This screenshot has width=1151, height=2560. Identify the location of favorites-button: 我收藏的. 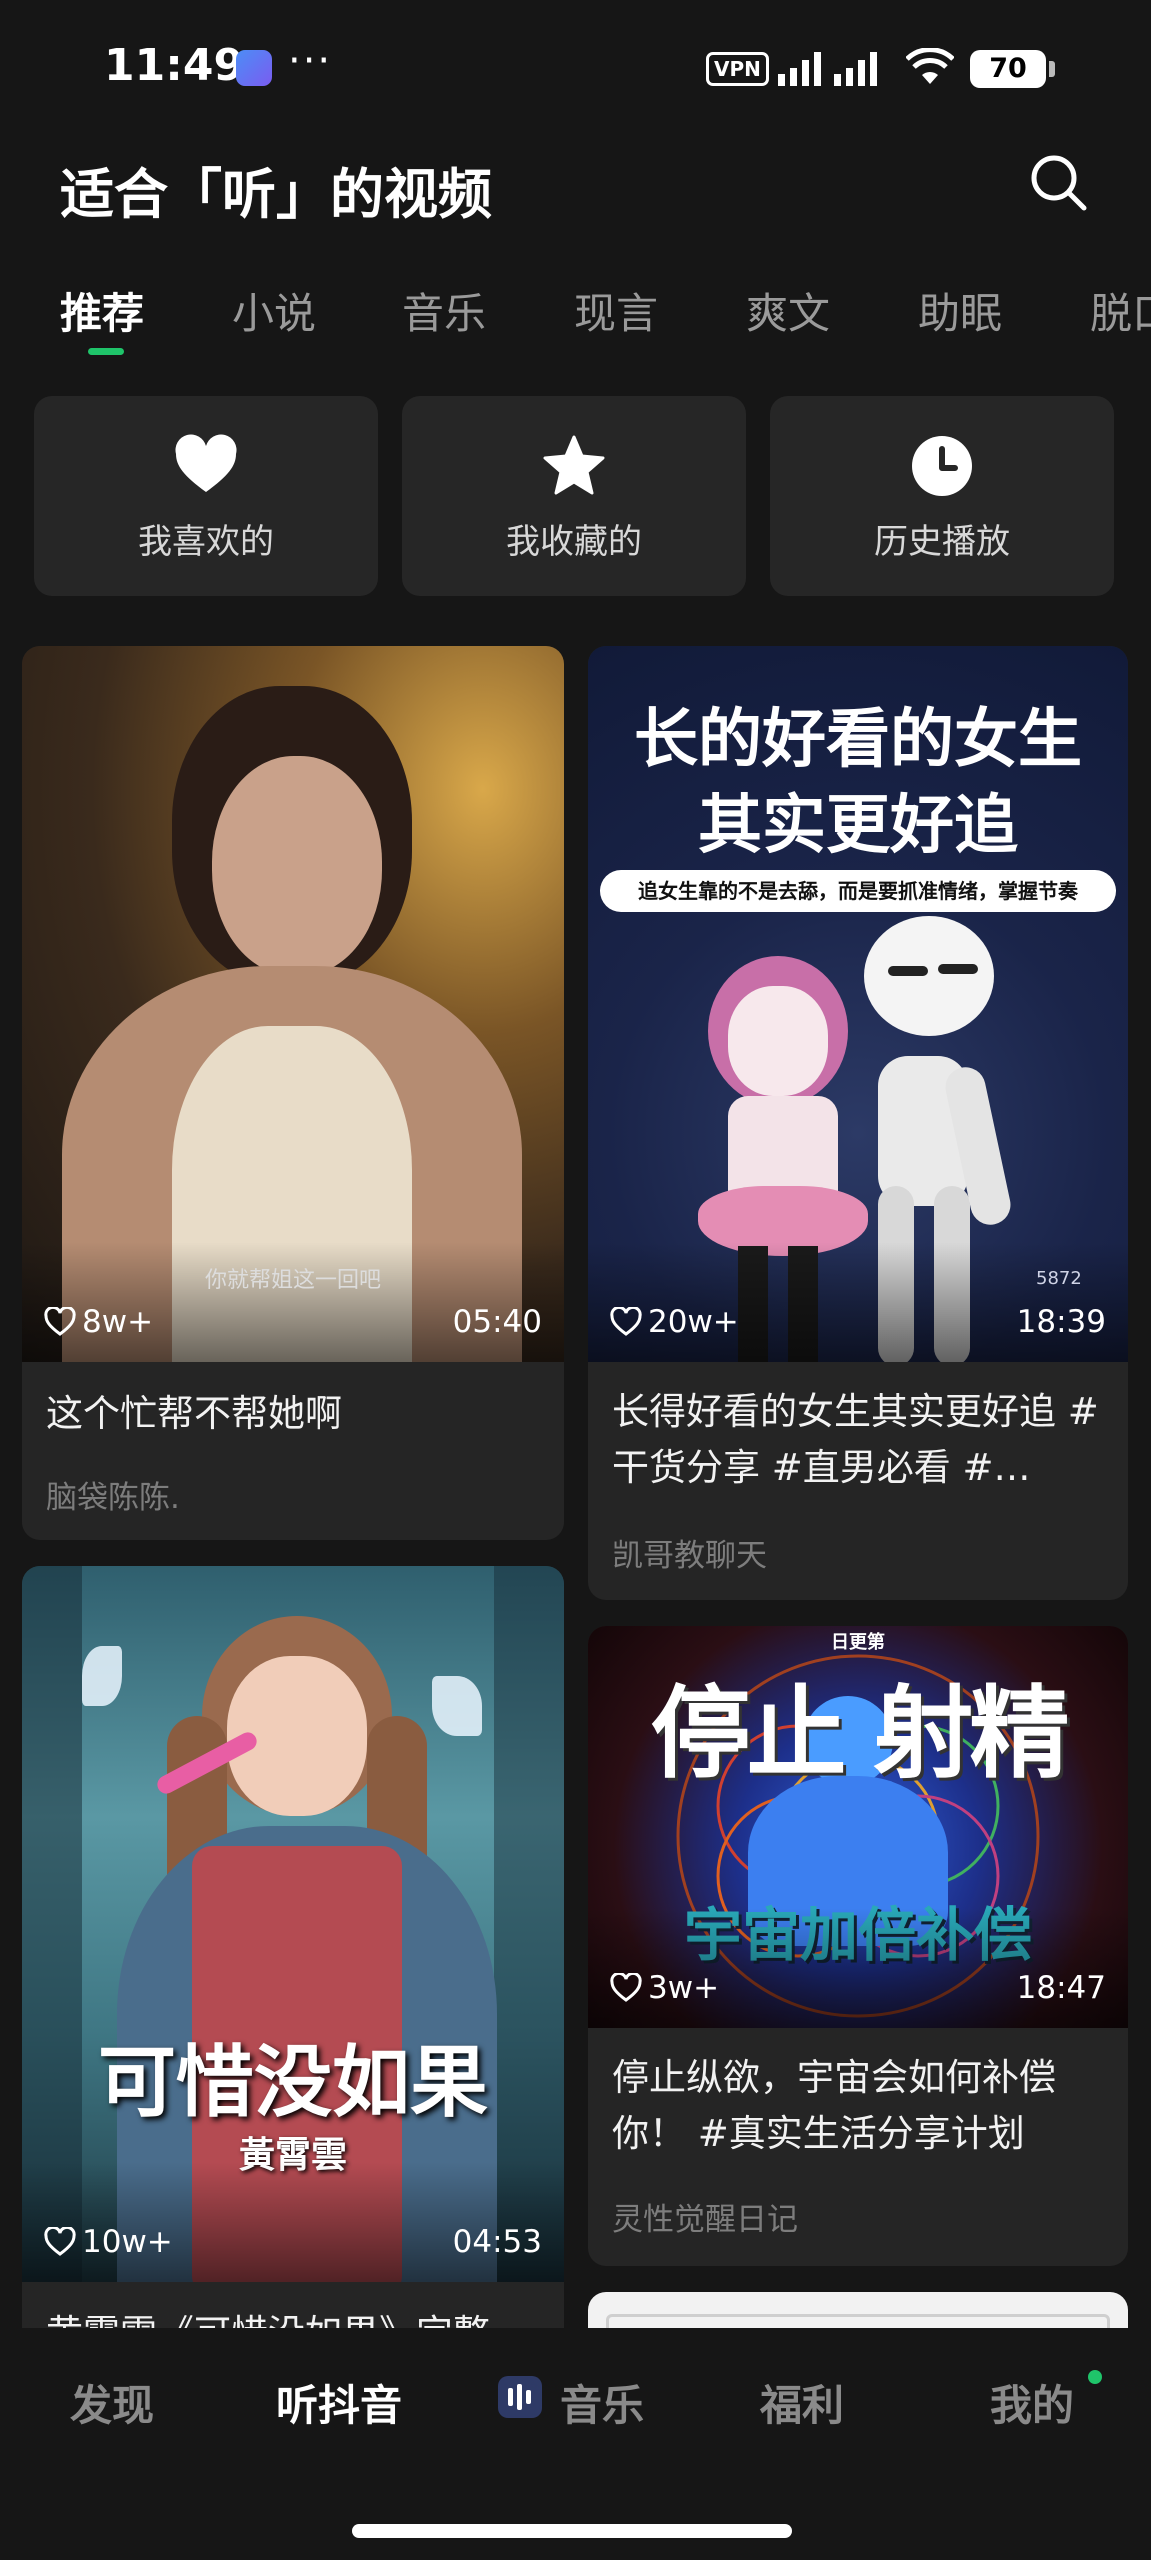
(574, 496).